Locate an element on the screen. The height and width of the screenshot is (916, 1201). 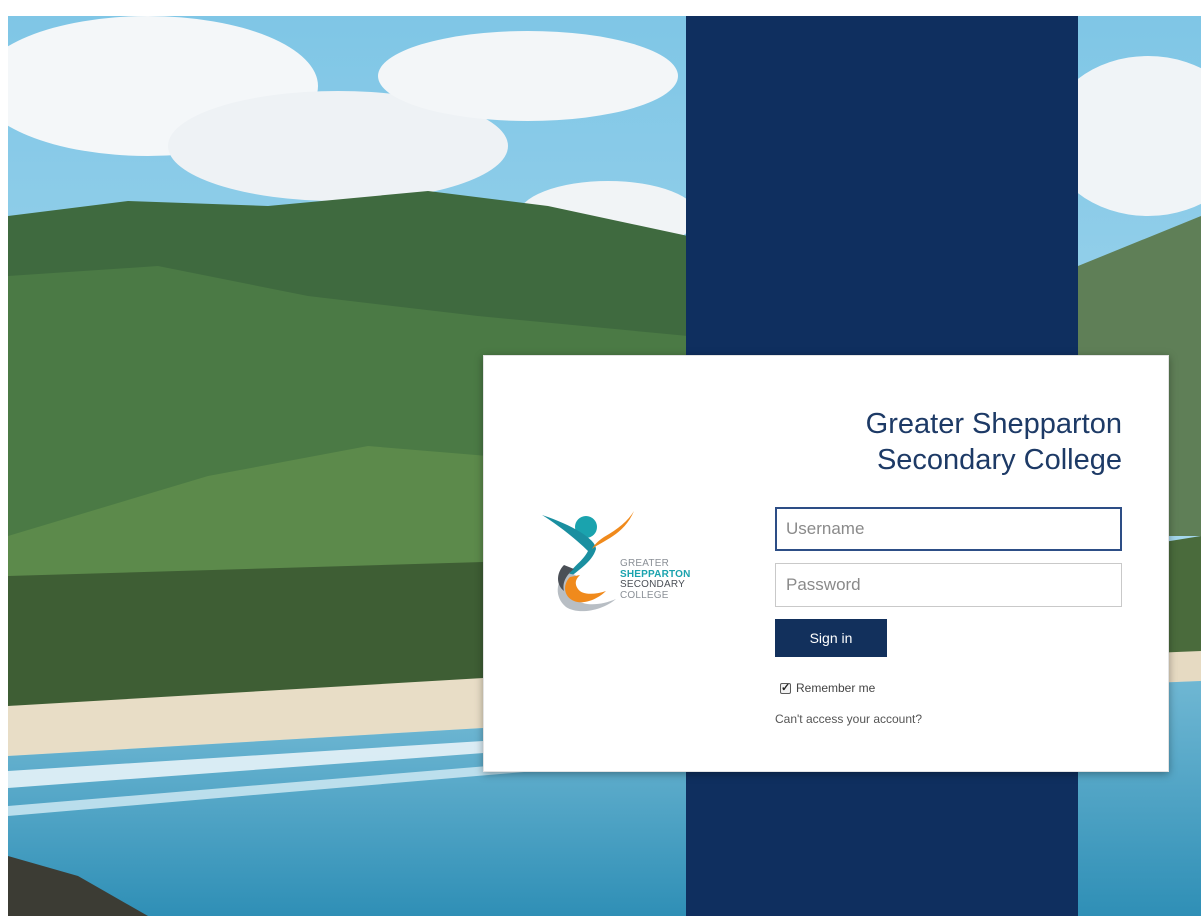
check-icon: ✓ is located at coordinates (786, 687).